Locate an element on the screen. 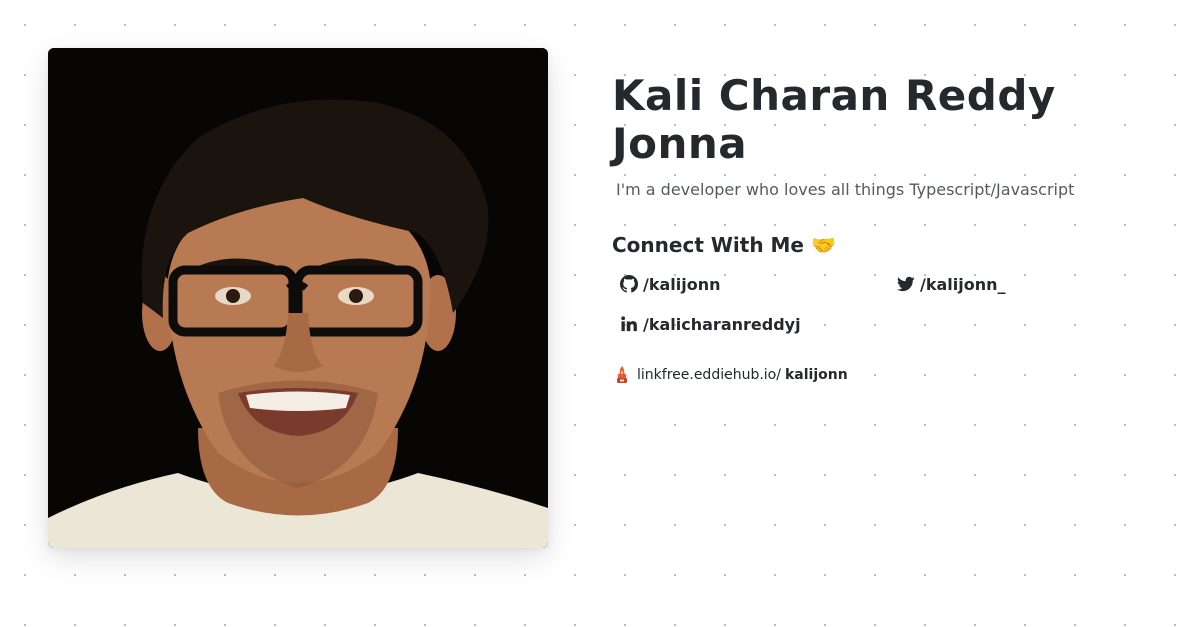 The height and width of the screenshot is (627, 1200). profile-name: Kali Charan Reddy Jonna is located at coordinates (834, 119).